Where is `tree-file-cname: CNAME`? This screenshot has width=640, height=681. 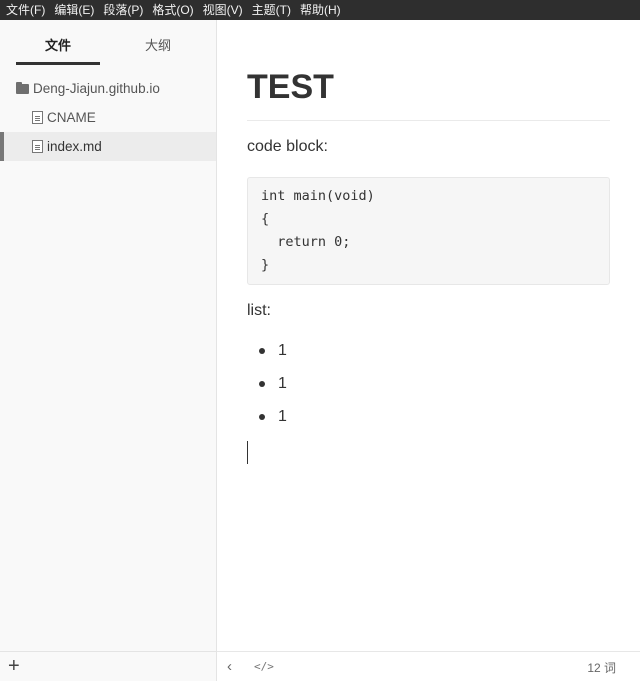
tree-file-cname: CNAME is located at coordinates (108, 117).